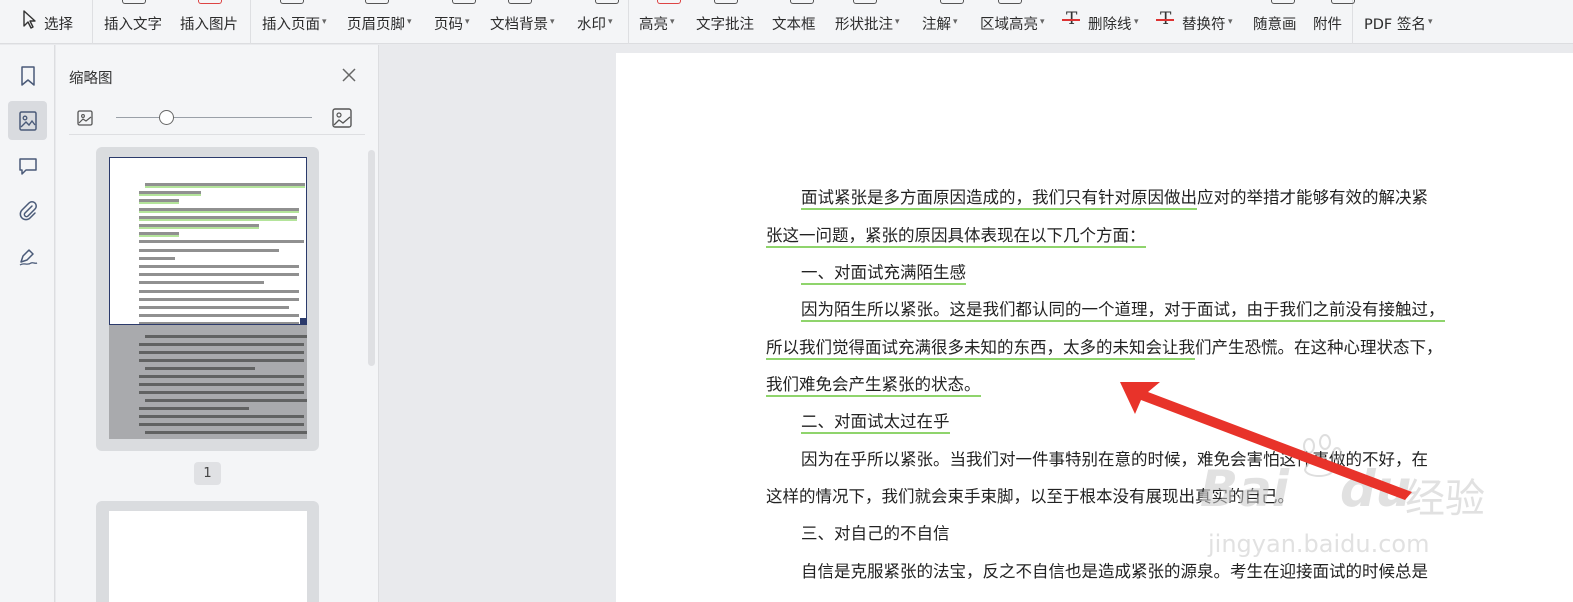  I want to click on underlined-text: 面试紧张是多方面原因造成的，我们只有针对原因做出, so click(999, 199).